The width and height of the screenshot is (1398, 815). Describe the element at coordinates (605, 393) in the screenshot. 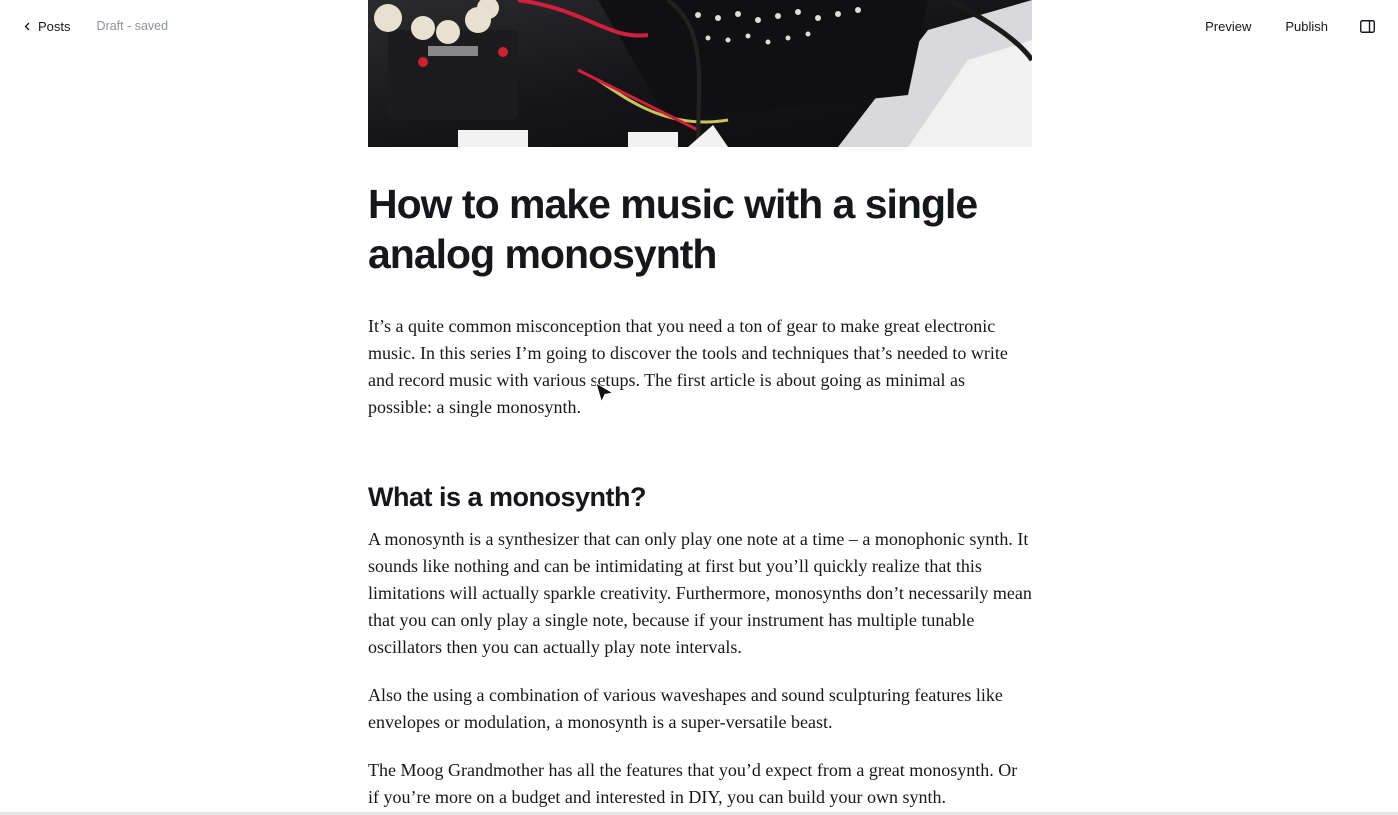

I see `mouse-pointer-icon` at that location.